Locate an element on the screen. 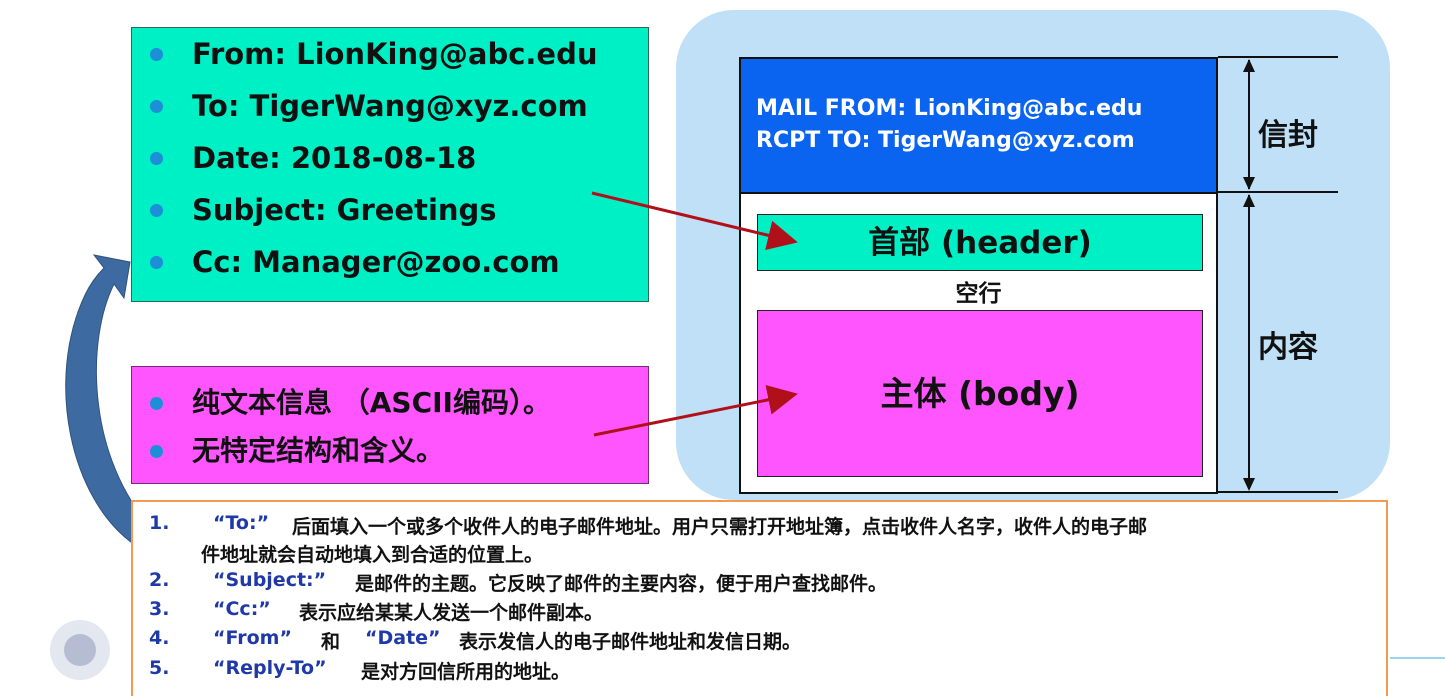 The image size is (1445, 696). note-number: 2. is located at coordinates (159, 580).